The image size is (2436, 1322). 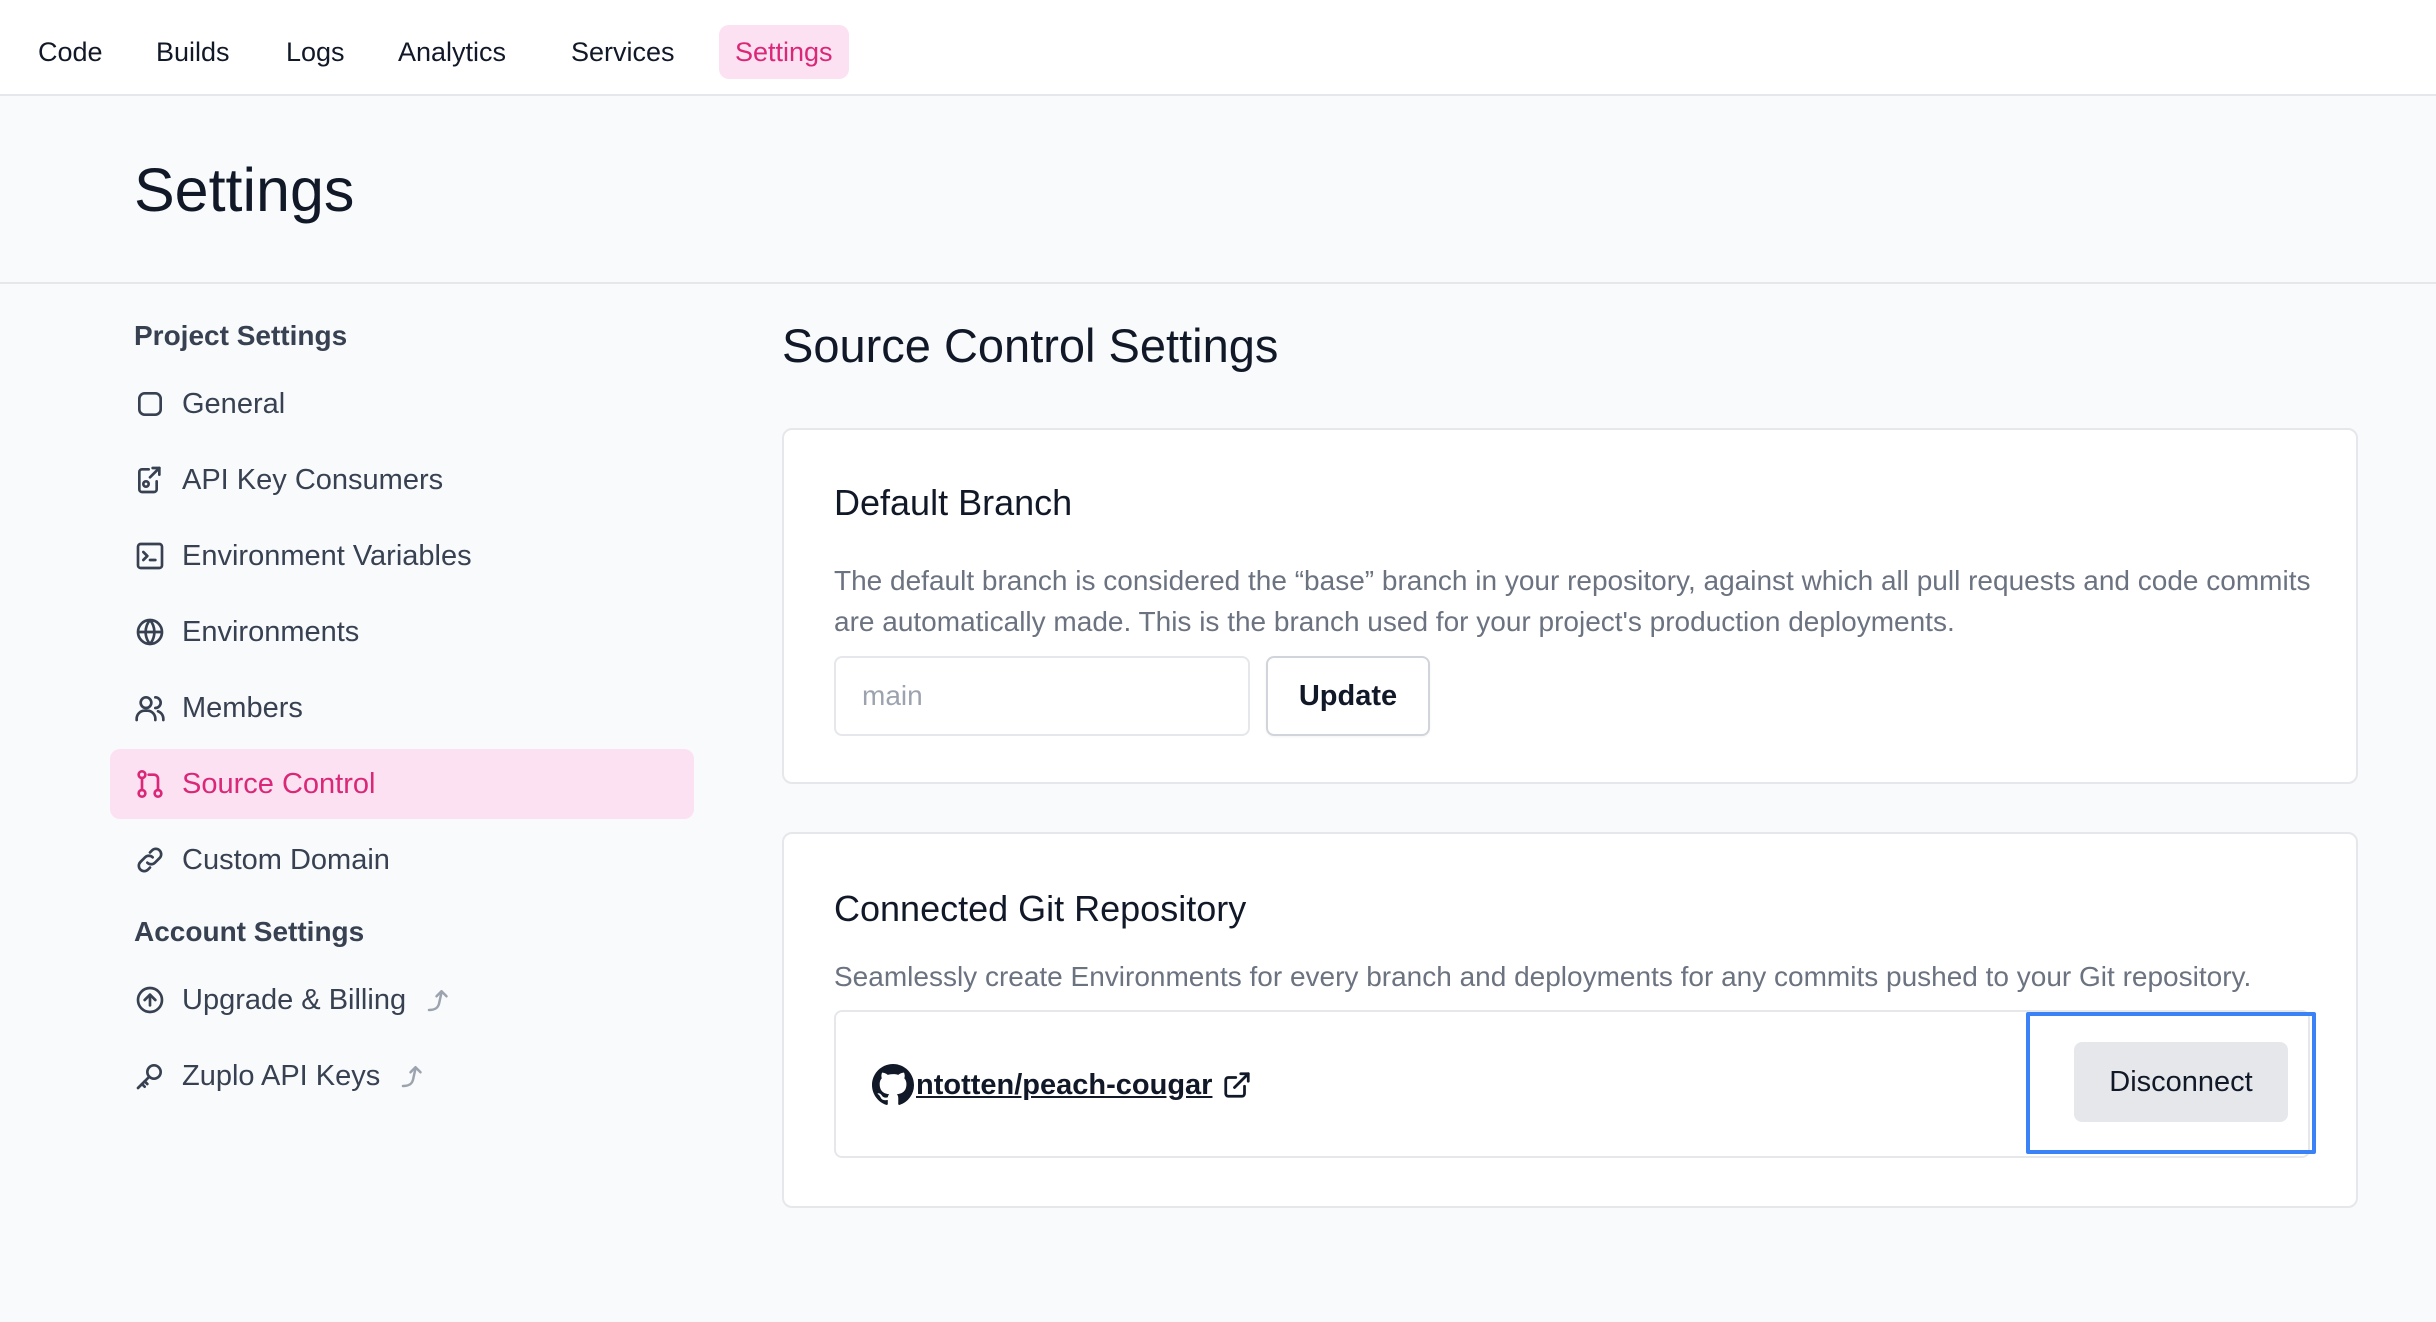 What do you see at coordinates (281, 1075) in the screenshot?
I see `sidebar-item-label: Zuplo API Keys` at bounding box center [281, 1075].